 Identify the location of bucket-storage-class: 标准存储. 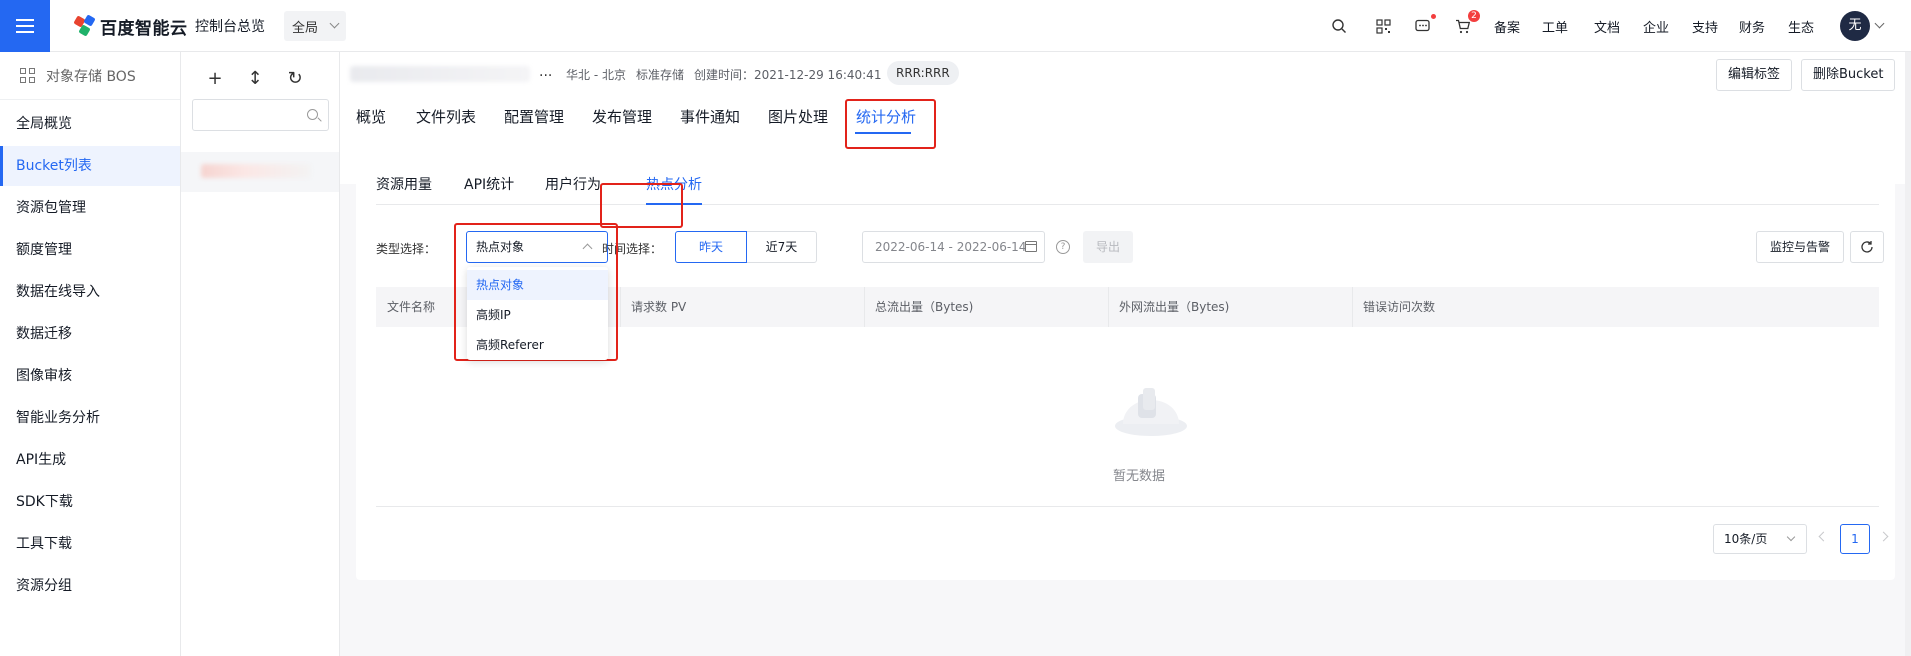
(660, 75).